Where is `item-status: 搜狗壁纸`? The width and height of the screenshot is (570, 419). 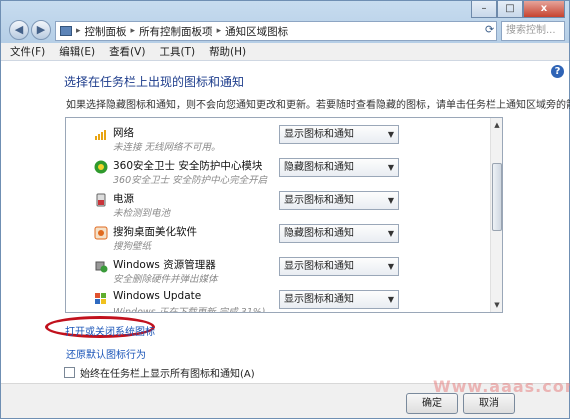
item-status: 搜狗壁纸 is located at coordinates (132, 246).